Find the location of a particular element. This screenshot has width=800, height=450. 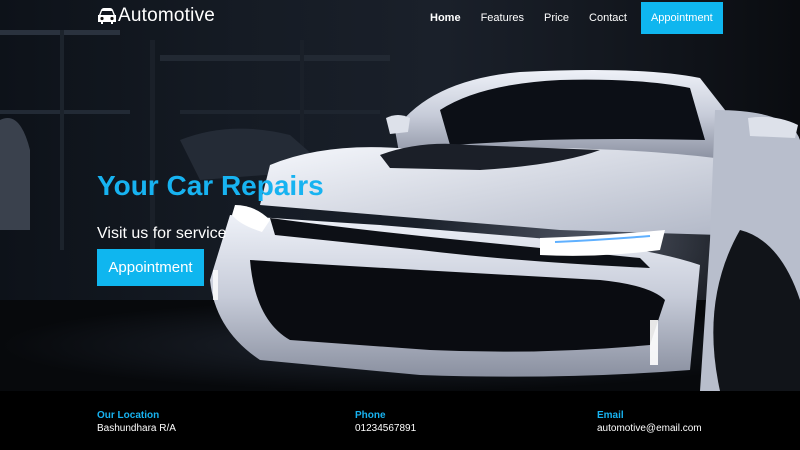

location-info: Our Location Bashundhara R/A is located at coordinates (136, 423).